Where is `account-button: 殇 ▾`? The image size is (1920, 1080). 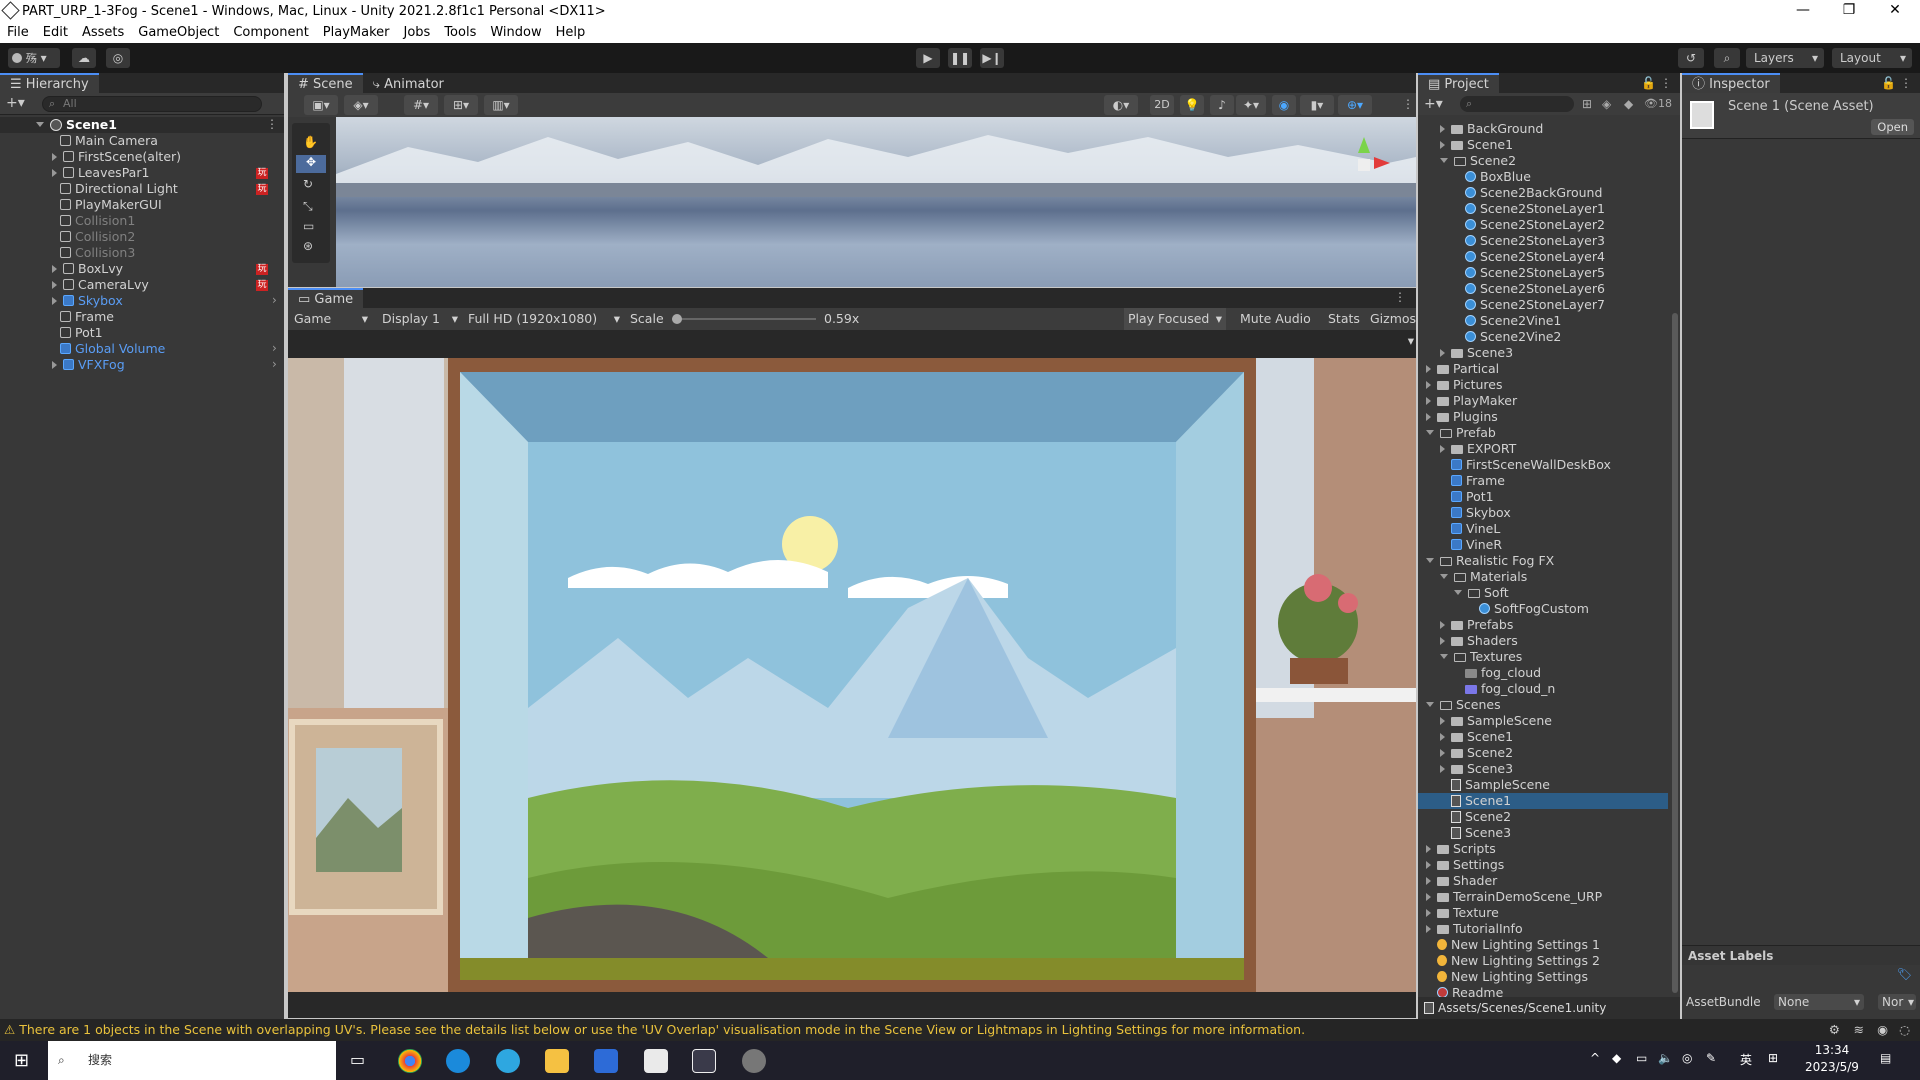 account-button: 殇 ▾ is located at coordinates (34, 58).